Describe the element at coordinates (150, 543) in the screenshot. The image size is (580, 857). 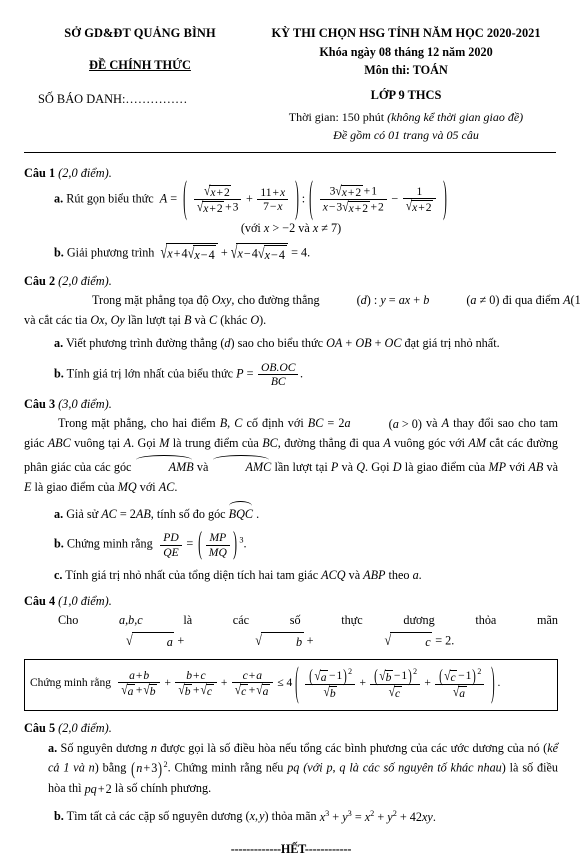
I see `question-3b: b. Chứng minh rằng PD QE = (MP MQ) 3.` at that location.